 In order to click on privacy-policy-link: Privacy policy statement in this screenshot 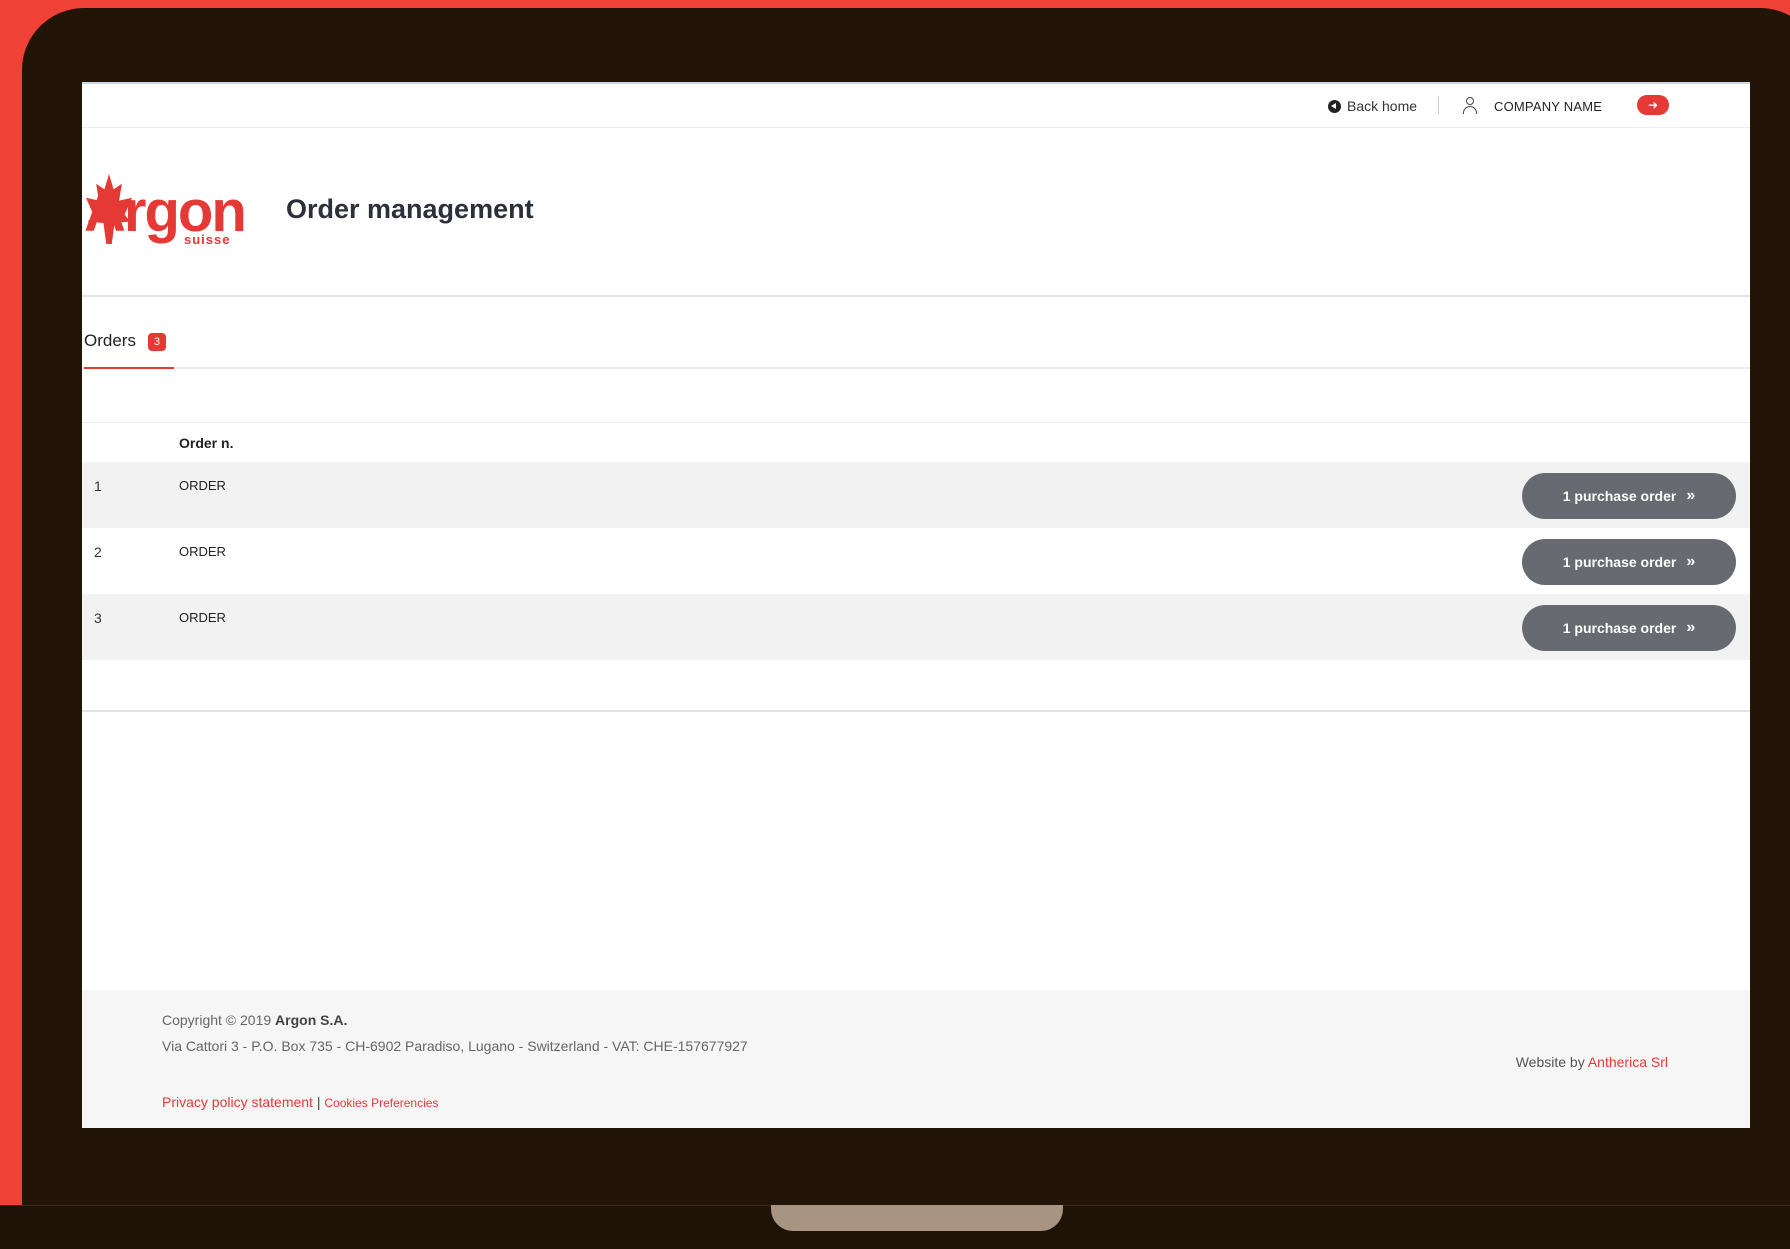, I will do `click(237, 1102)`.